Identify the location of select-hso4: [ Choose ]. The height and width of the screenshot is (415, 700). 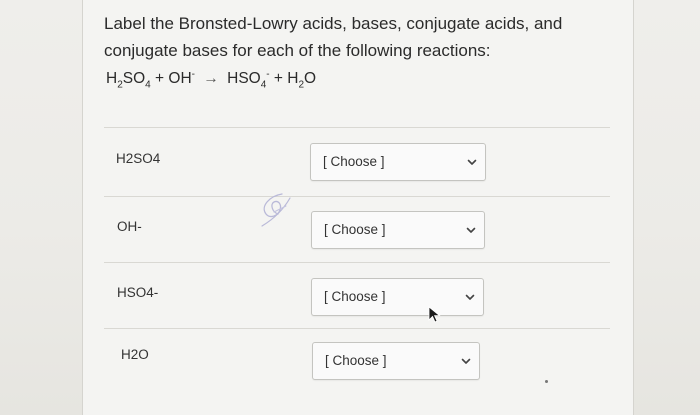
(397, 297).